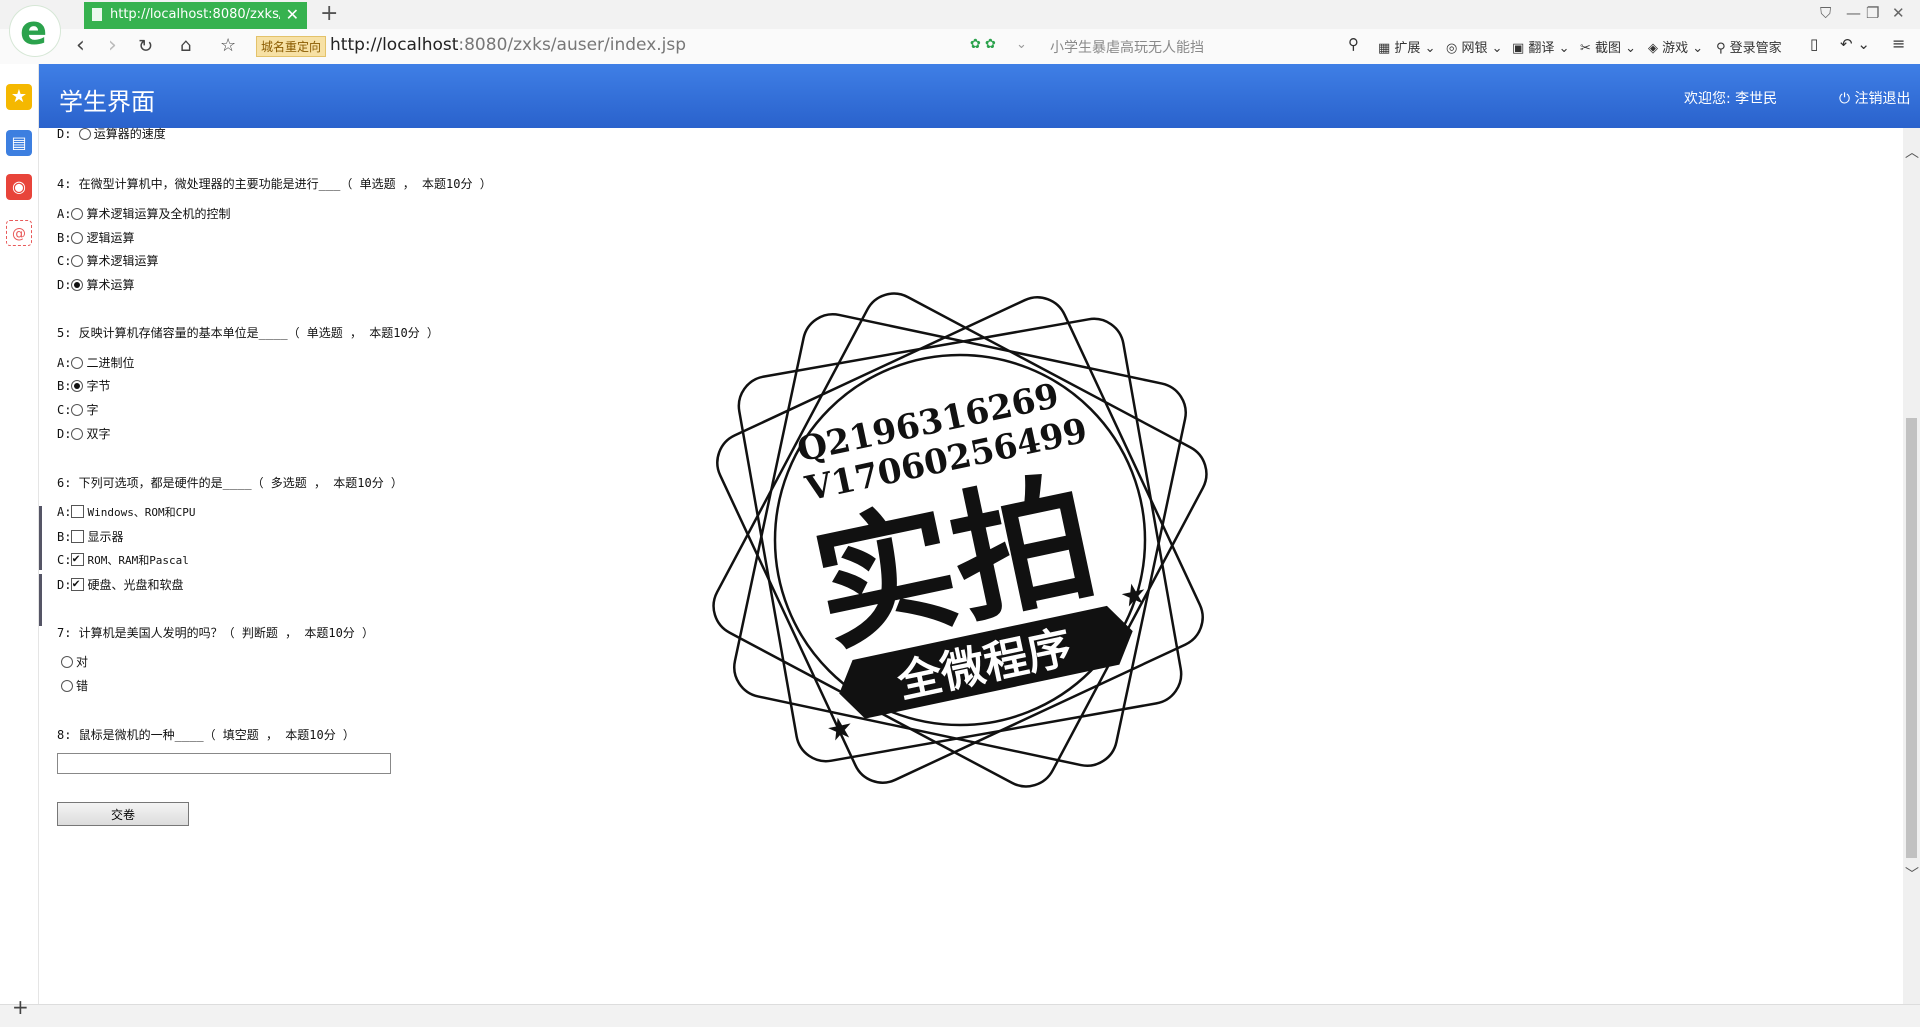 Image resolution: width=1920 pixels, height=1027 pixels. I want to click on netbank-button: ◎ 网银 ⌄, so click(1474, 46).